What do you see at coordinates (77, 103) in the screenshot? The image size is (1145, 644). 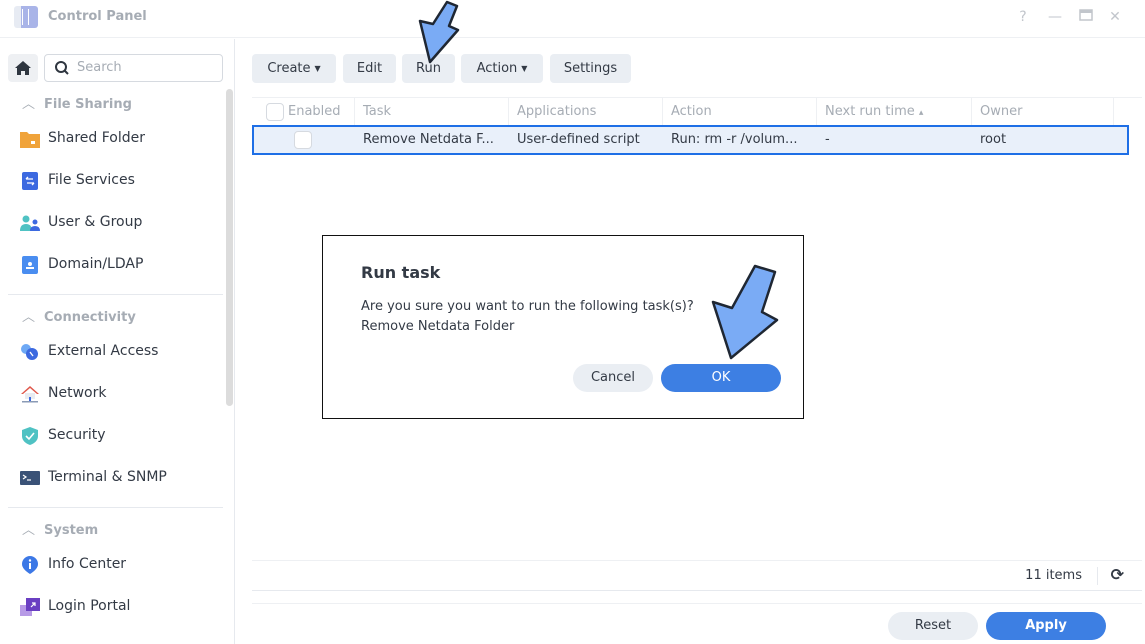 I see `section-file-sharing: ︿ File Sharing` at bounding box center [77, 103].